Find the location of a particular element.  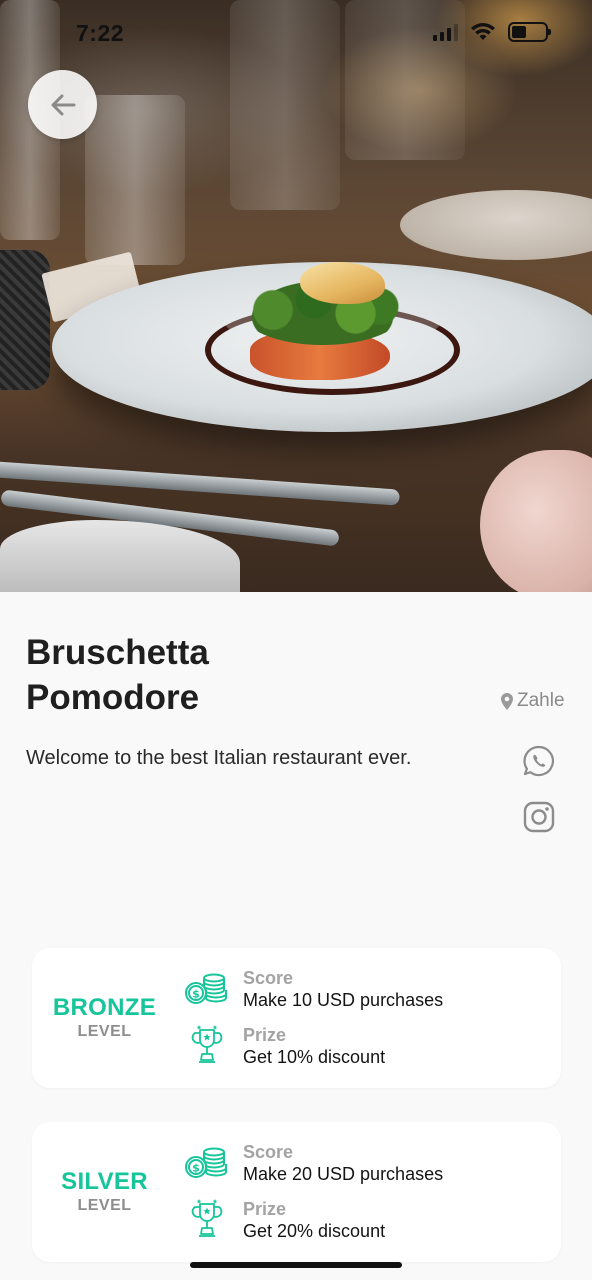

status-time: 7:22 is located at coordinates (100, 33).